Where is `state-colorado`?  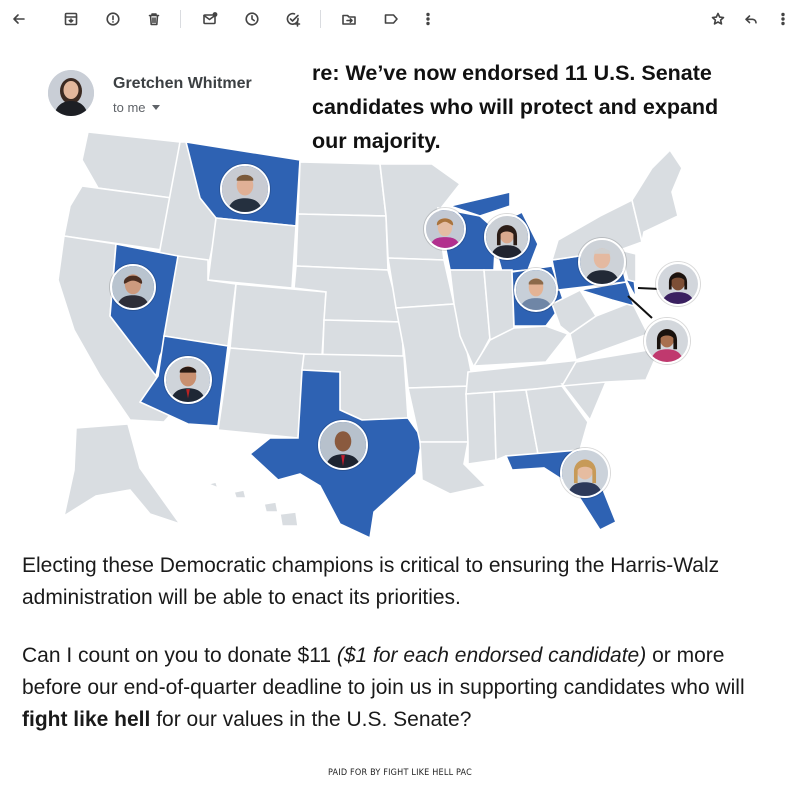
state-colorado is located at coordinates (278, 320).